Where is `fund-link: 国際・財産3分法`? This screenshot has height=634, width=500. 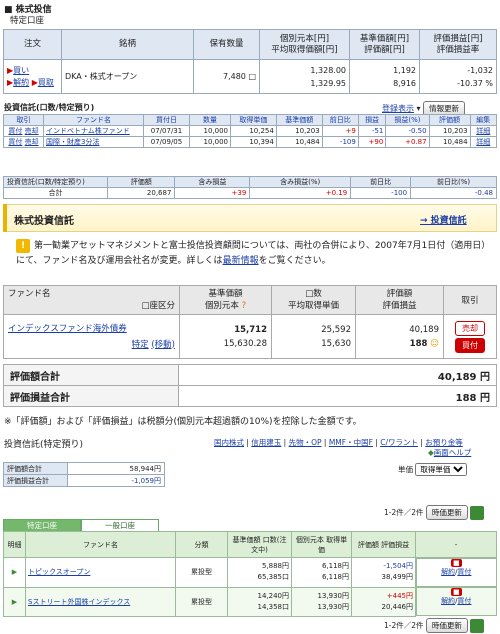 fund-link: 国際・財産3分法 is located at coordinates (72, 142).